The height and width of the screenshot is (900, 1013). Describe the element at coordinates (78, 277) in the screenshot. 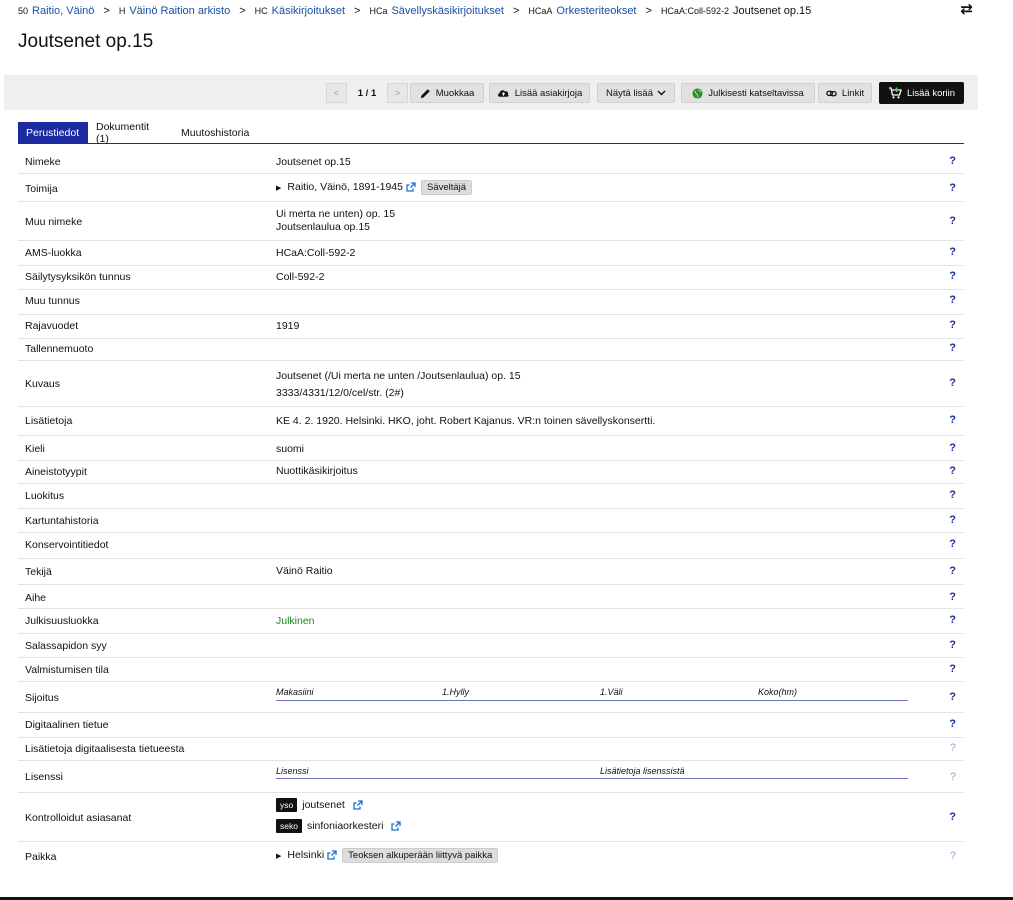

I see `field-label: Säilytysyksikön tunnus` at that location.